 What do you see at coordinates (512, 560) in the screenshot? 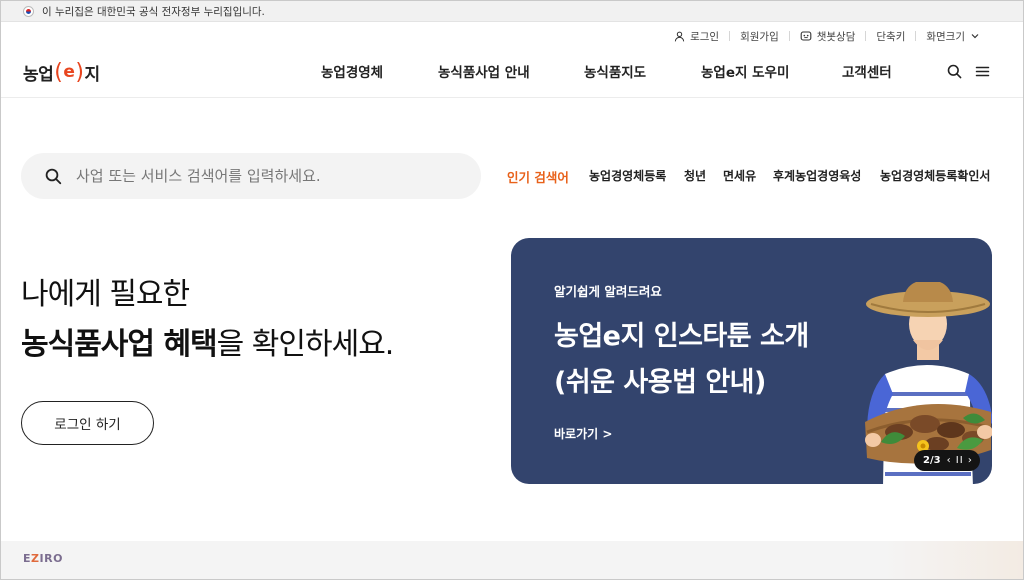
I see `footer-strip` at bounding box center [512, 560].